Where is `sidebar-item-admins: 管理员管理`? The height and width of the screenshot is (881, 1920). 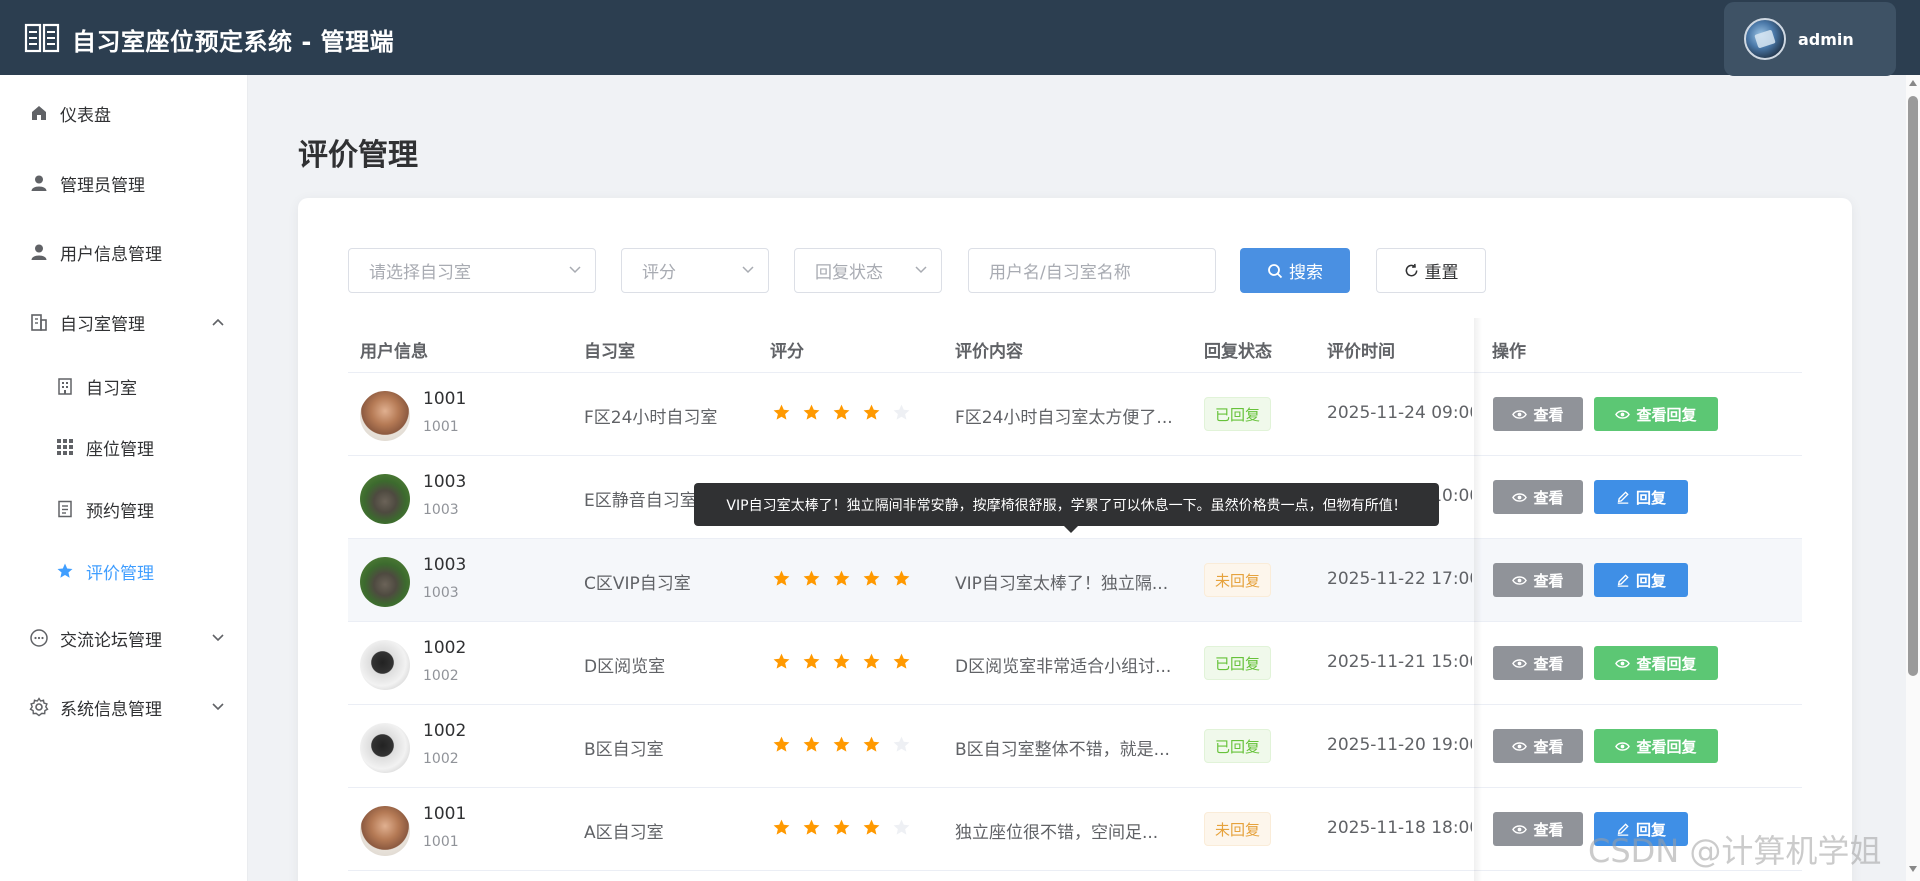
sidebar-item-admins: 管理员管理 is located at coordinates (124, 183).